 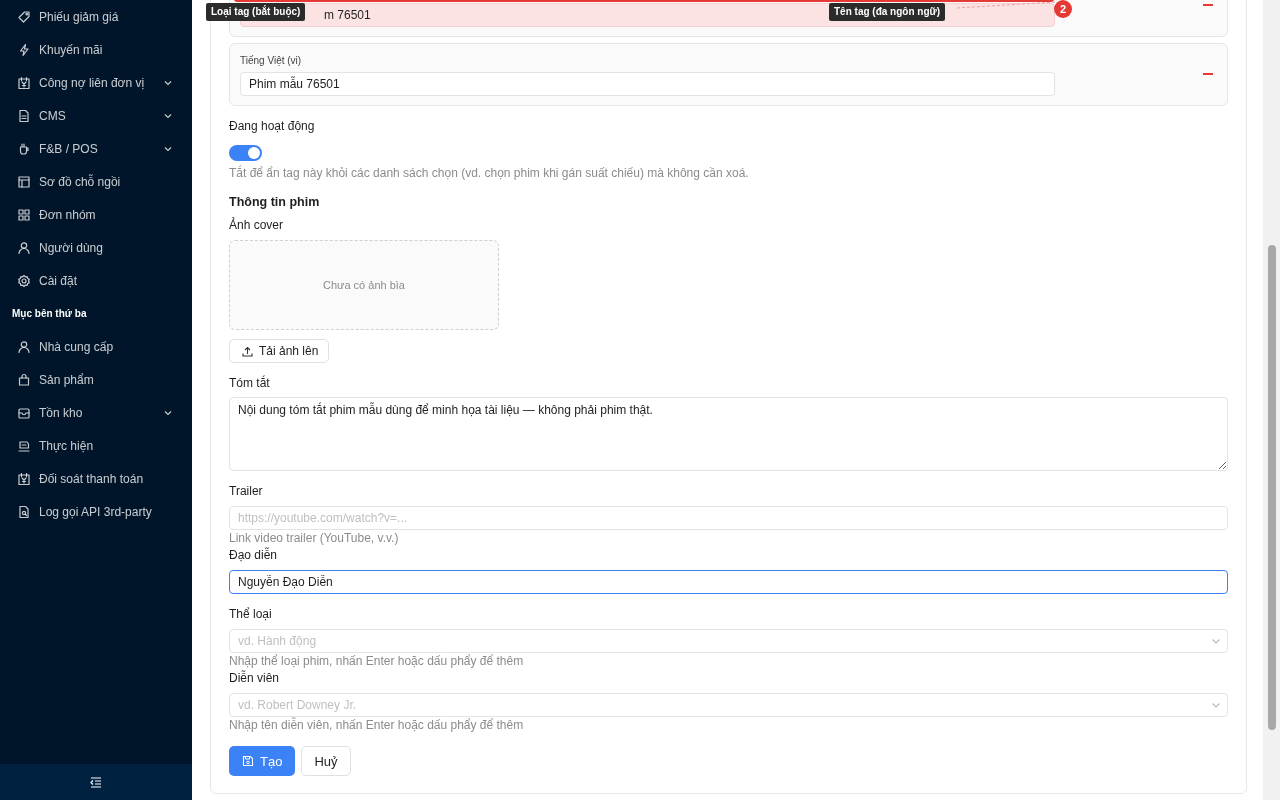 I want to click on section-title: Thông tin phim, so click(x=275, y=202).